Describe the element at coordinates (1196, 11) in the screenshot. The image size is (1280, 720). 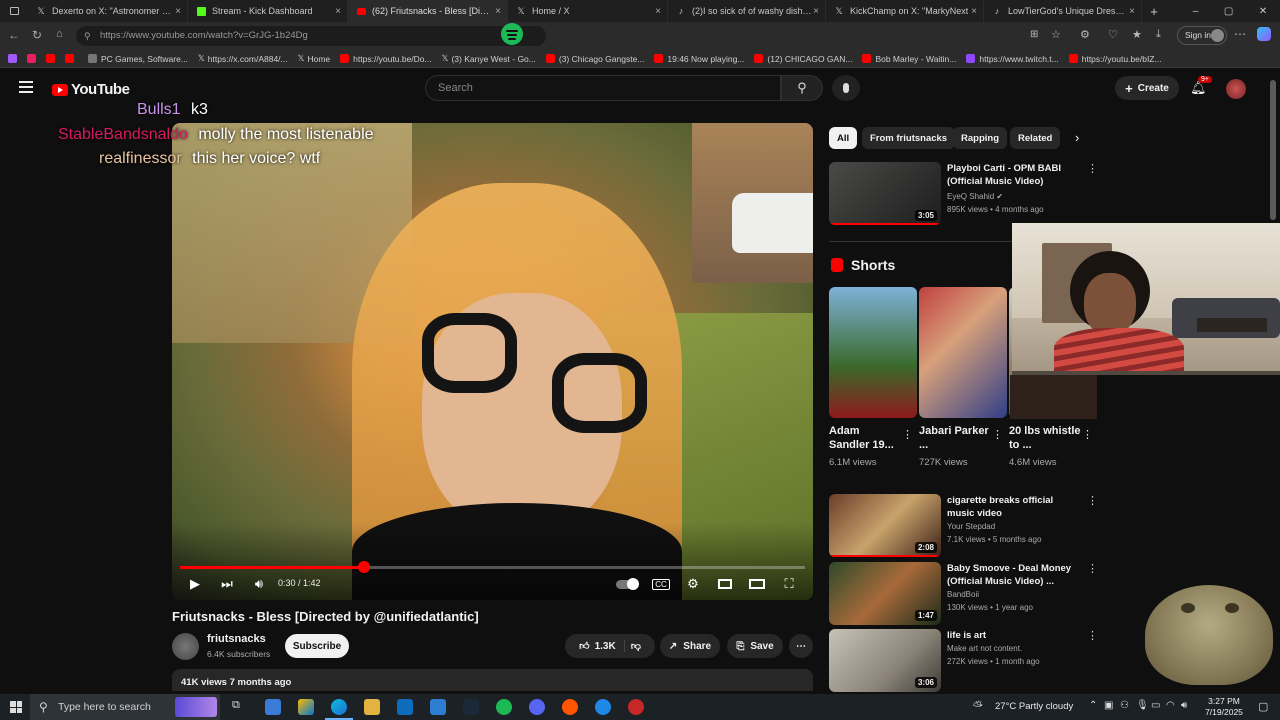
I see `minimize-button: –` at that location.